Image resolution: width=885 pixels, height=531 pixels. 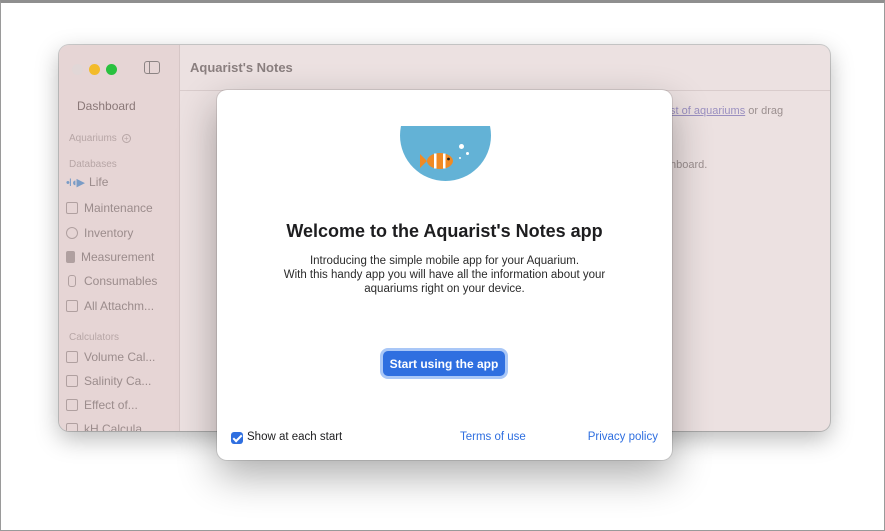 I want to click on minimize-button, so click(x=94, y=69).